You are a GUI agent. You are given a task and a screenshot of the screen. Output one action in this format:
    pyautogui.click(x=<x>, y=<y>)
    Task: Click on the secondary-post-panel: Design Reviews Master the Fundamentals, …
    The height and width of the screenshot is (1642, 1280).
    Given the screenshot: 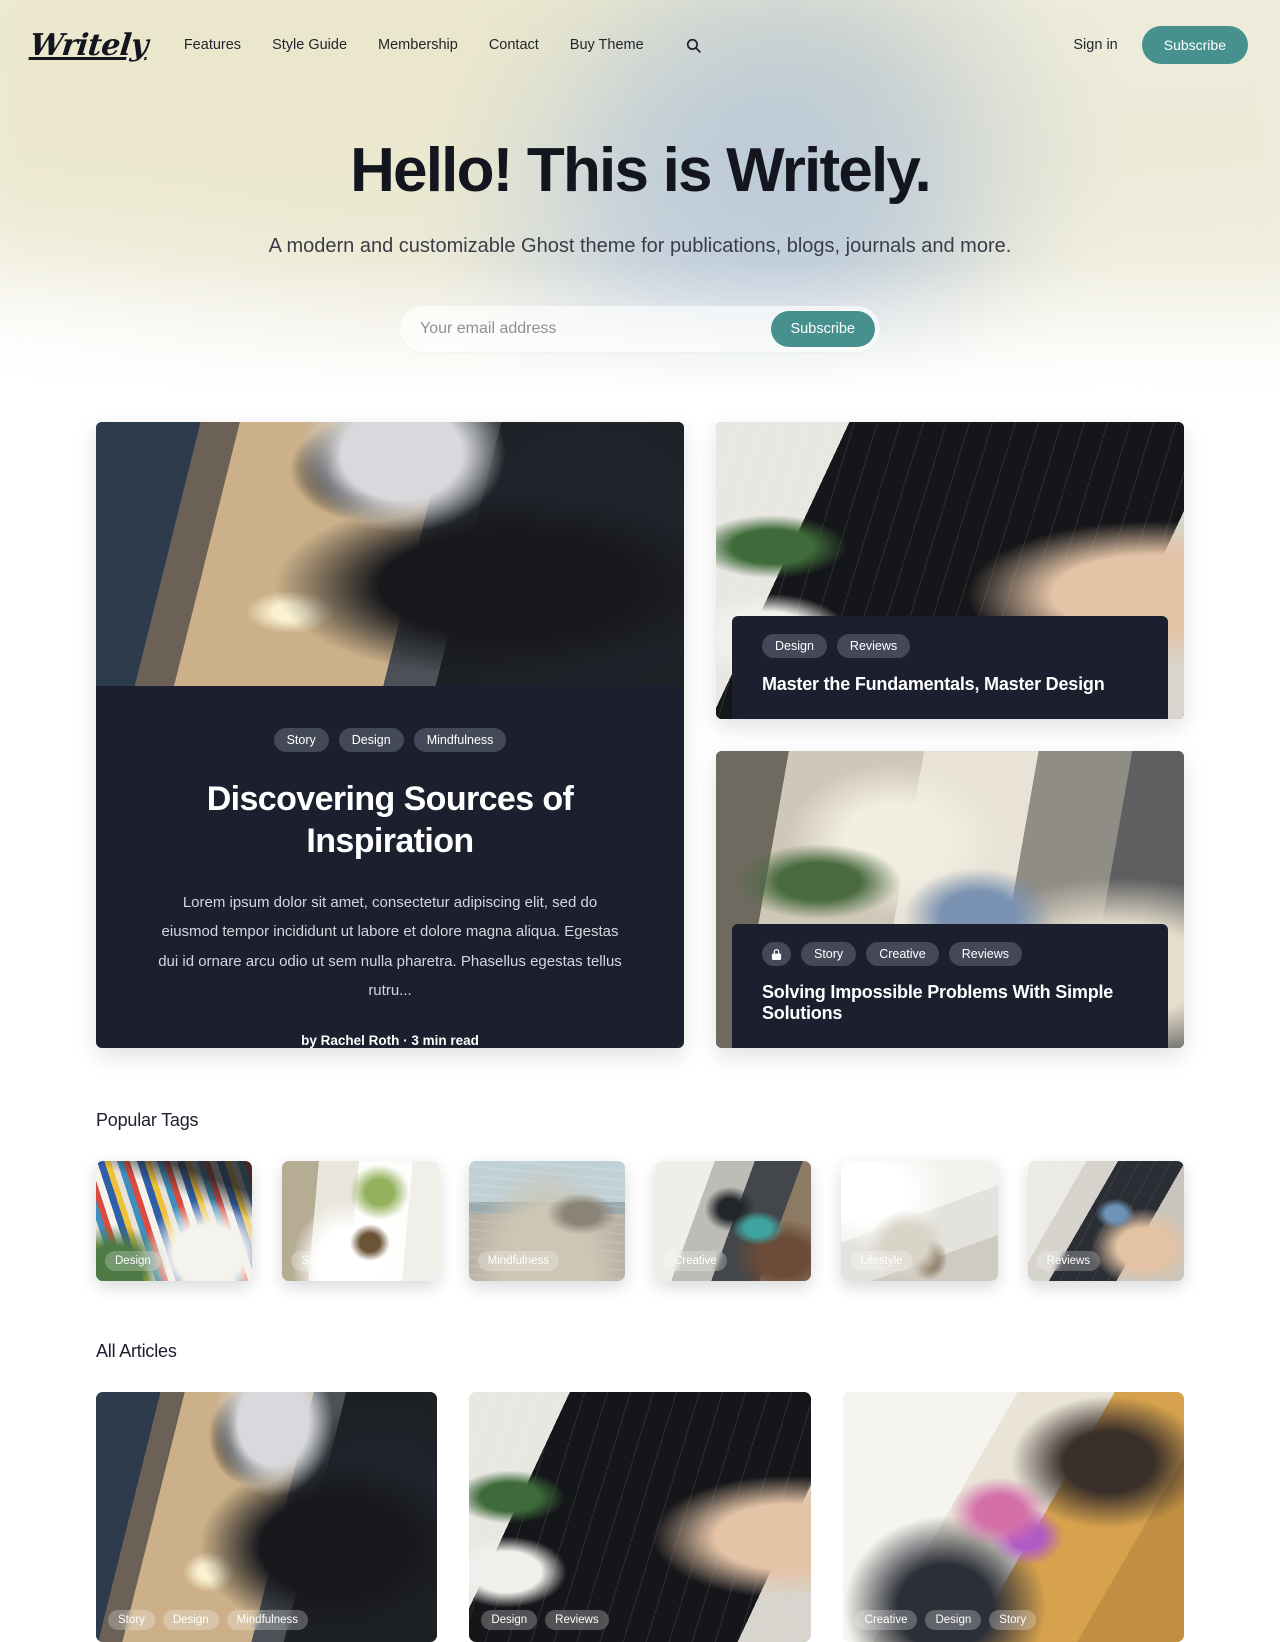 What is the action you would take?
    pyautogui.click(x=950, y=667)
    